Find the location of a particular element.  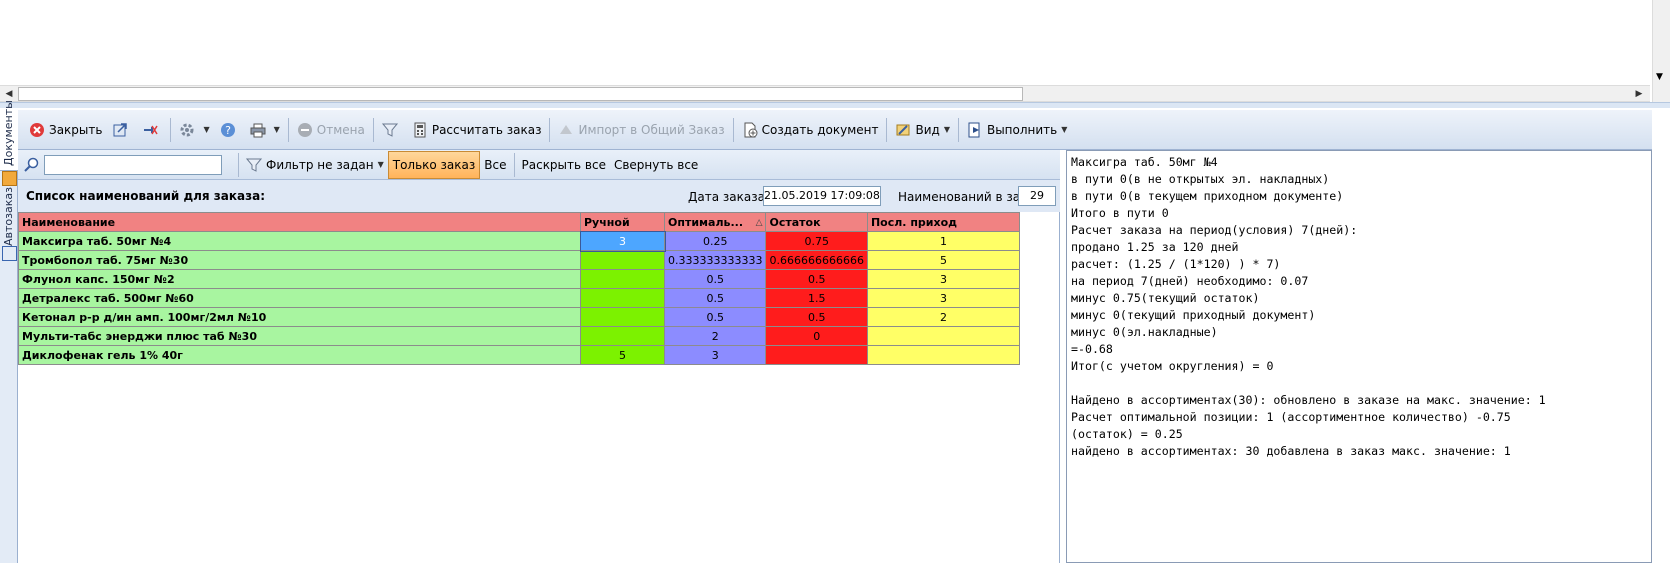

side-tab-documents: Документы is located at coordinates (9, 135).